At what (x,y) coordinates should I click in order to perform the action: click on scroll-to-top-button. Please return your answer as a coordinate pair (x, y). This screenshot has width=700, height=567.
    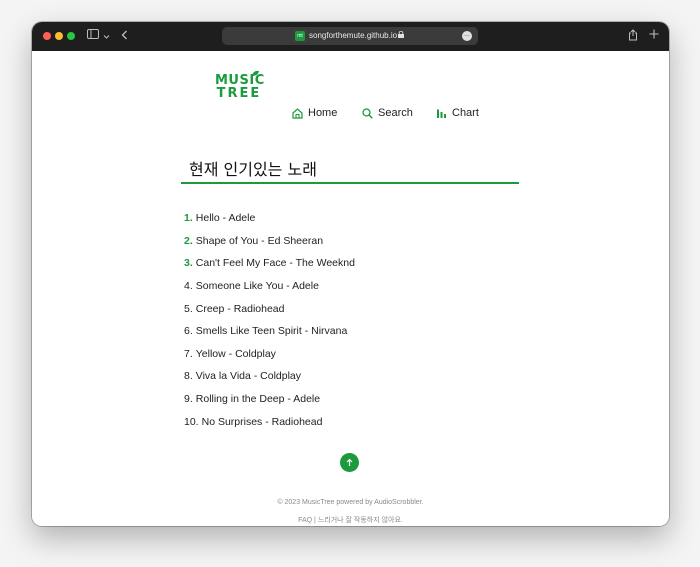
    Looking at the image, I should click on (349, 462).